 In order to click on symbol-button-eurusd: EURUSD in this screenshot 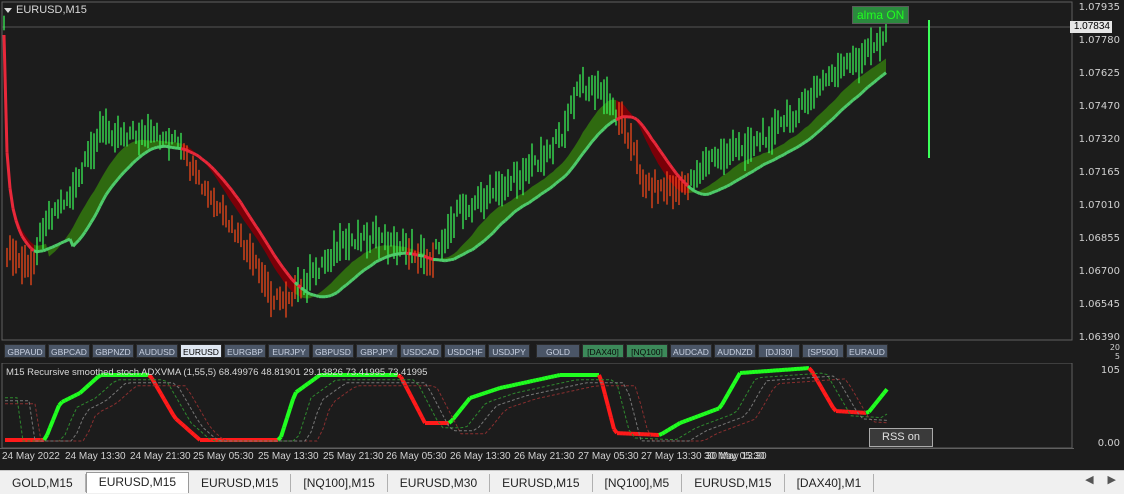, I will do `click(201, 351)`.